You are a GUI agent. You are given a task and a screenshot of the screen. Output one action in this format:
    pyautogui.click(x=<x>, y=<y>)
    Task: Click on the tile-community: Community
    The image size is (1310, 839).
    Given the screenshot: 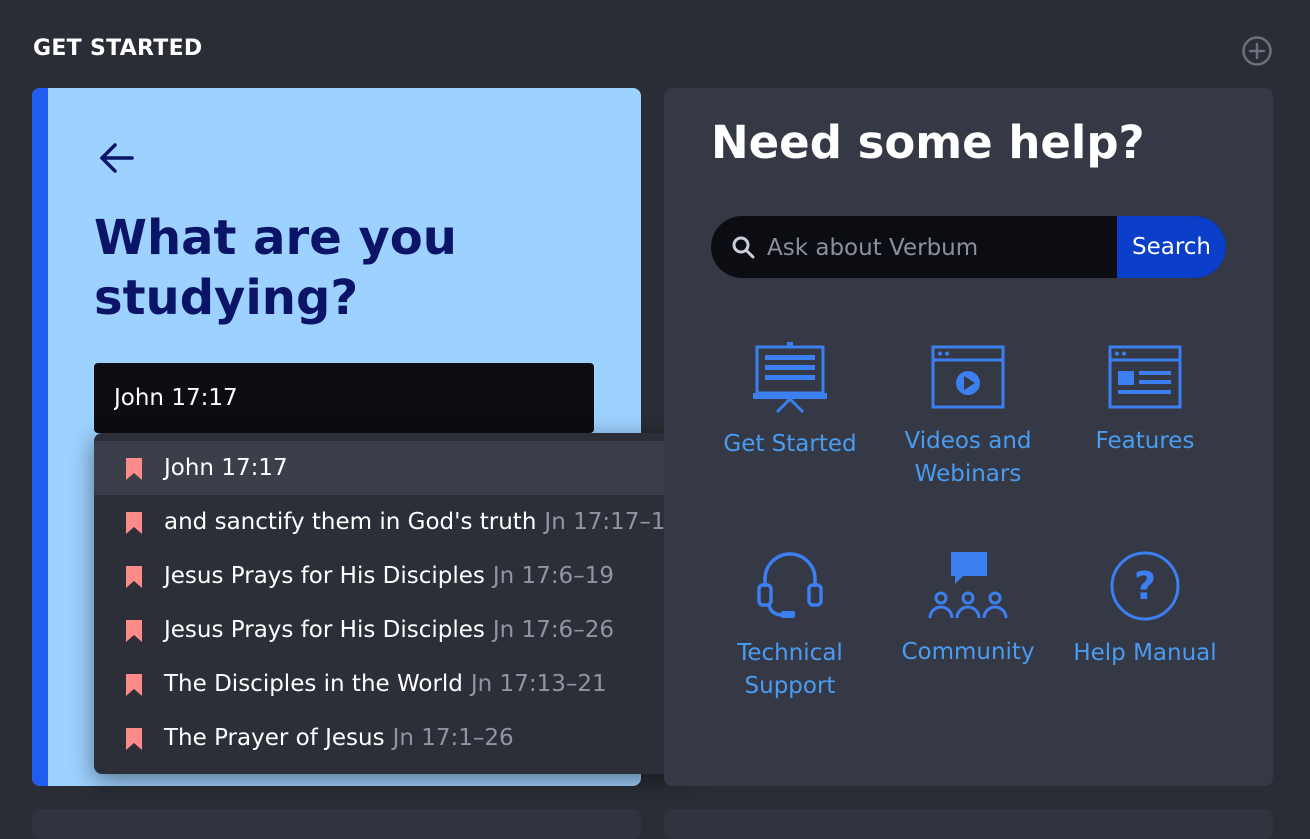 What is the action you would take?
    pyautogui.click(x=968, y=609)
    